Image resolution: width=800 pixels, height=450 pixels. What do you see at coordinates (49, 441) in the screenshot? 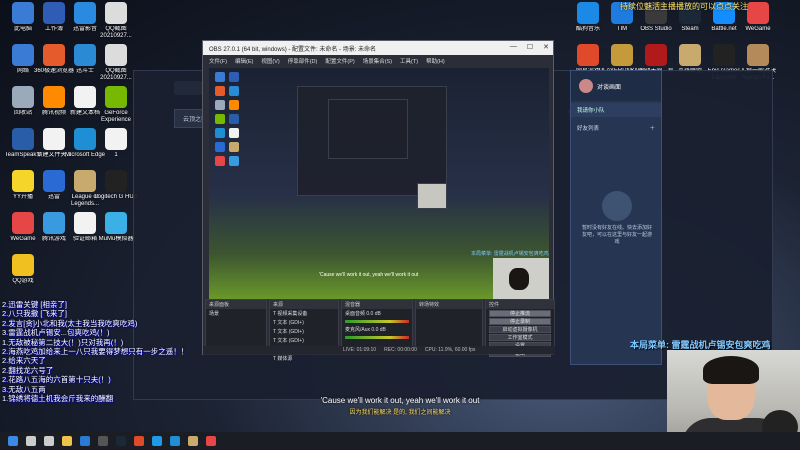
I see `task-view-icon` at bounding box center [49, 441].